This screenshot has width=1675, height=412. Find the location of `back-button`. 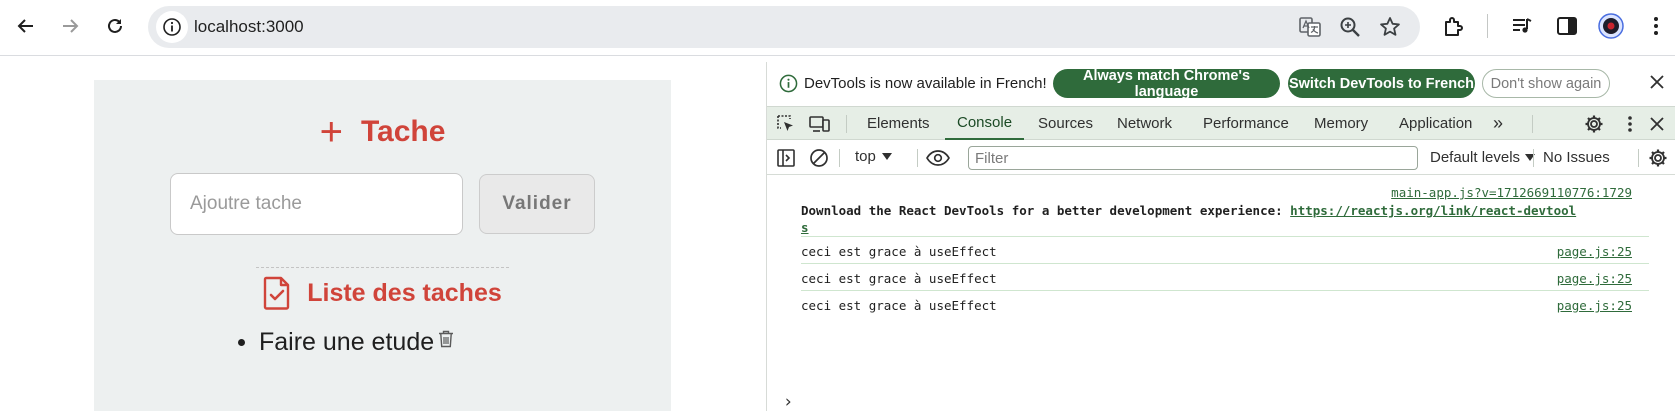

back-button is located at coordinates (26, 26).